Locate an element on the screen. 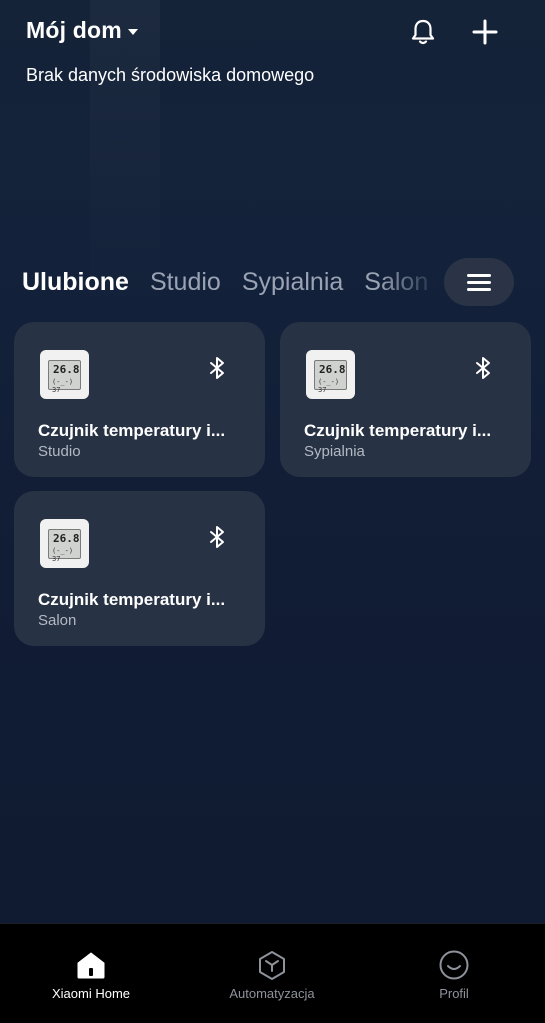  tab-salon: Salon is located at coordinates (396, 282).